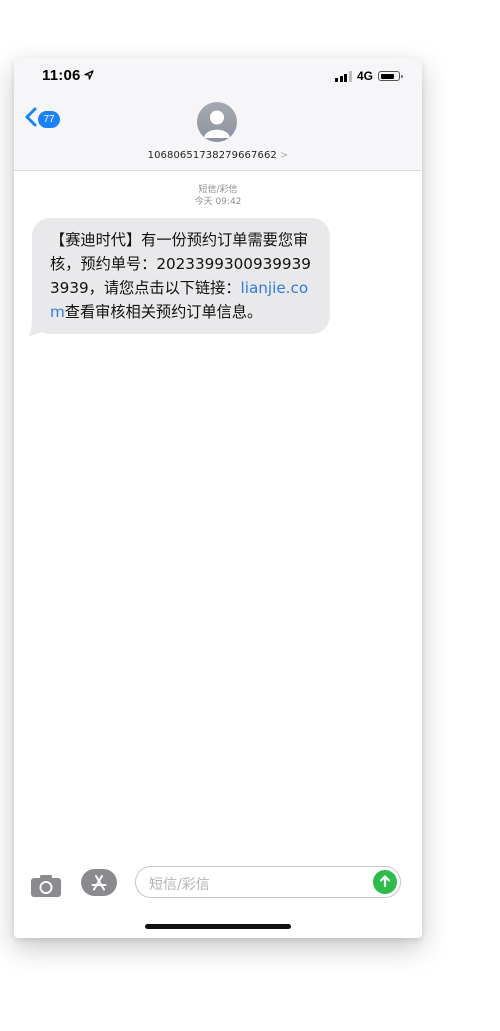  What do you see at coordinates (343, 76) in the screenshot?
I see `signal-bars-icon` at bounding box center [343, 76].